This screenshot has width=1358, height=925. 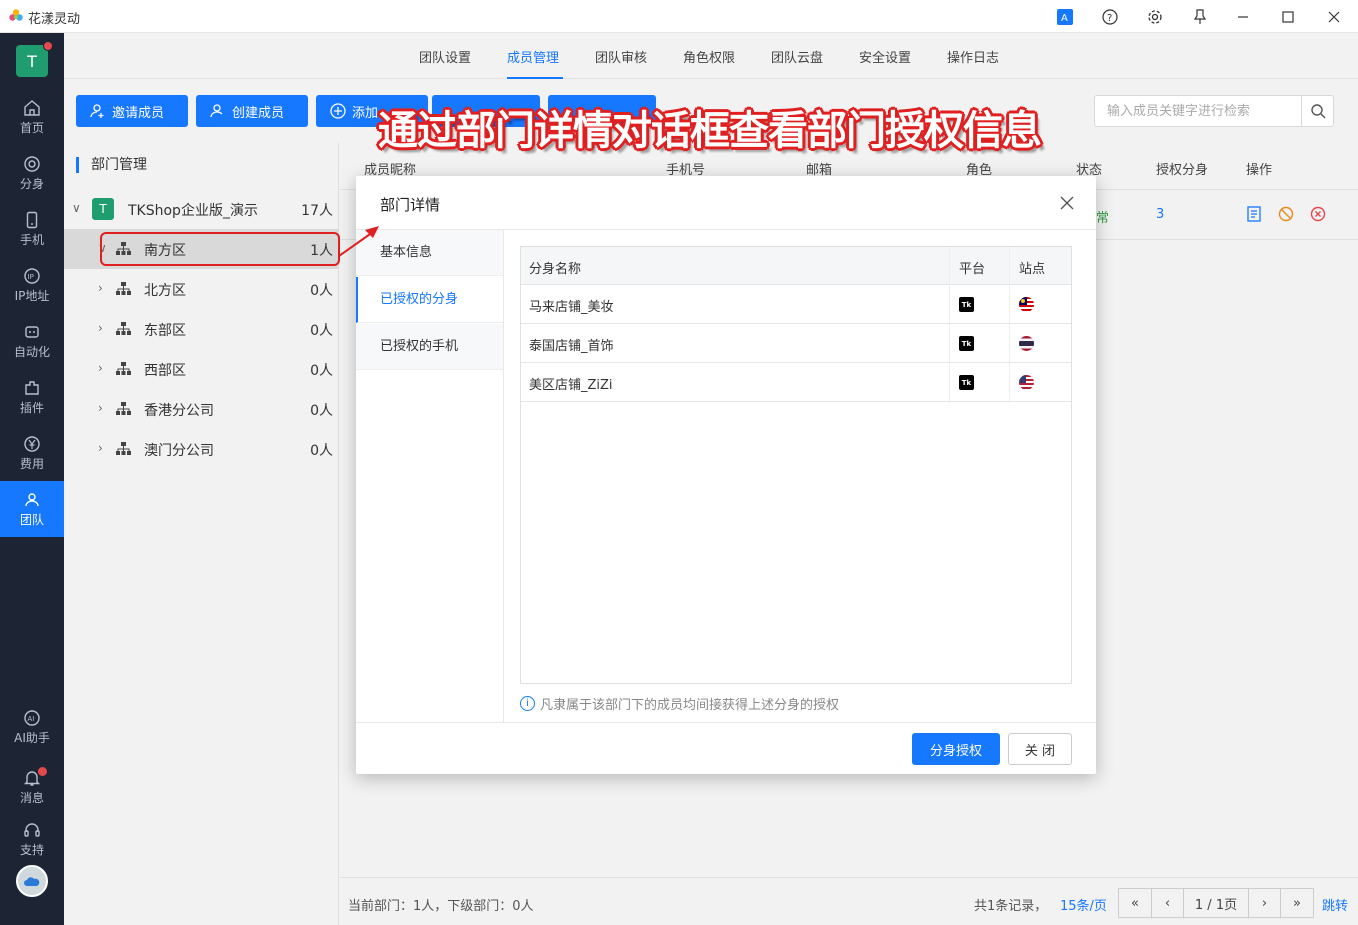 I want to click on invite-member-button: 邀请成员, so click(x=132, y=111).